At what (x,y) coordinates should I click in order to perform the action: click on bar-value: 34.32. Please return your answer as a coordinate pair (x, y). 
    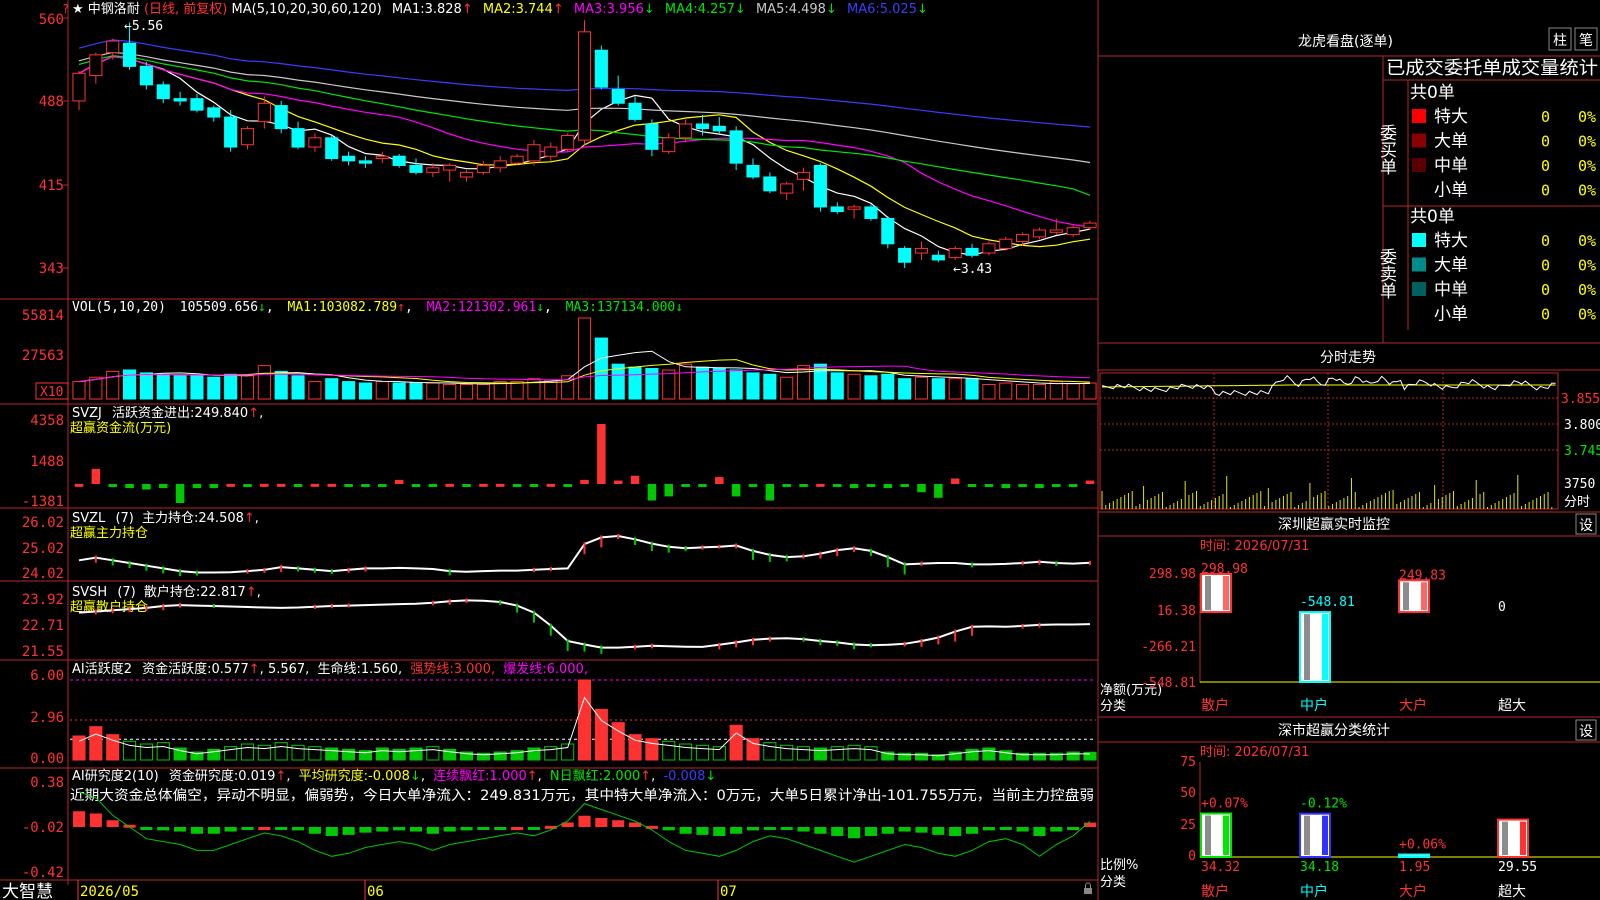
    Looking at the image, I should click on (1220, 867).